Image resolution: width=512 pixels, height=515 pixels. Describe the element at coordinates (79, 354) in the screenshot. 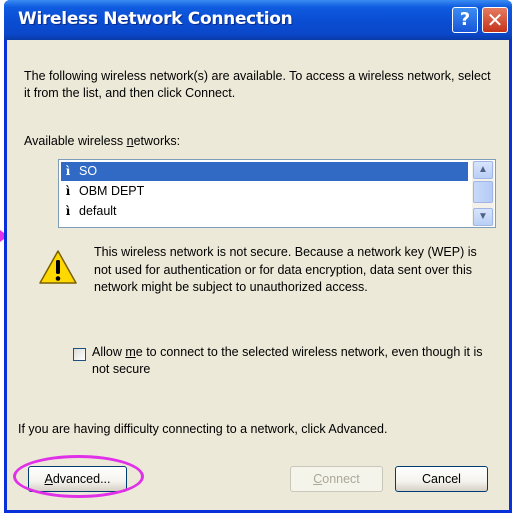

I see `allow-insecure-checkbox` at that location.